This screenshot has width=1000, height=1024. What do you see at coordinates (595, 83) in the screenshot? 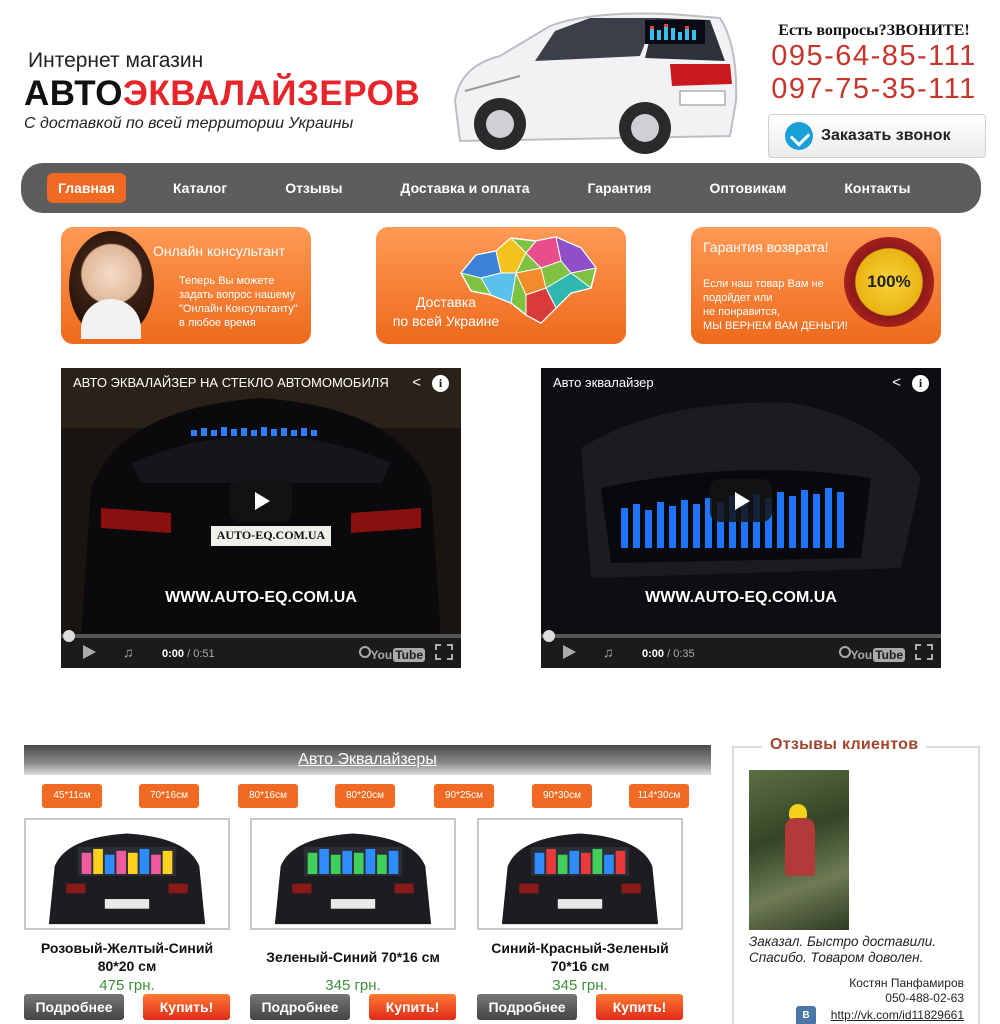
I see `header-car-image` at bounding box center [595, 83].